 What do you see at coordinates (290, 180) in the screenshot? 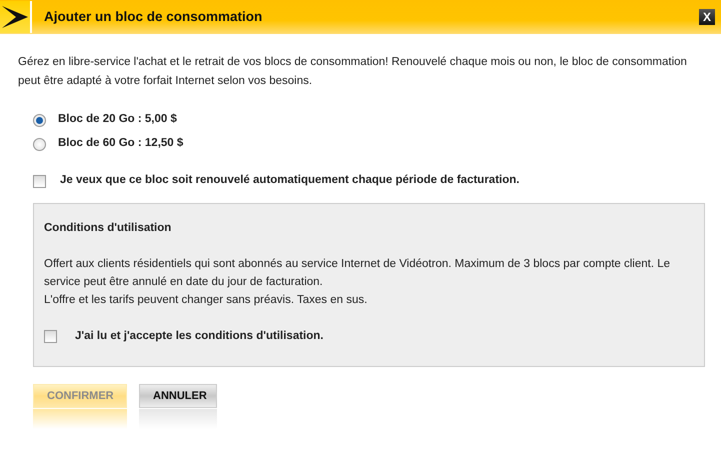
I see `checkbox-label: Je veux que ce bloc soit renouvelé automatiquement chaque période de facturation.` at bounding box center [290, 180].